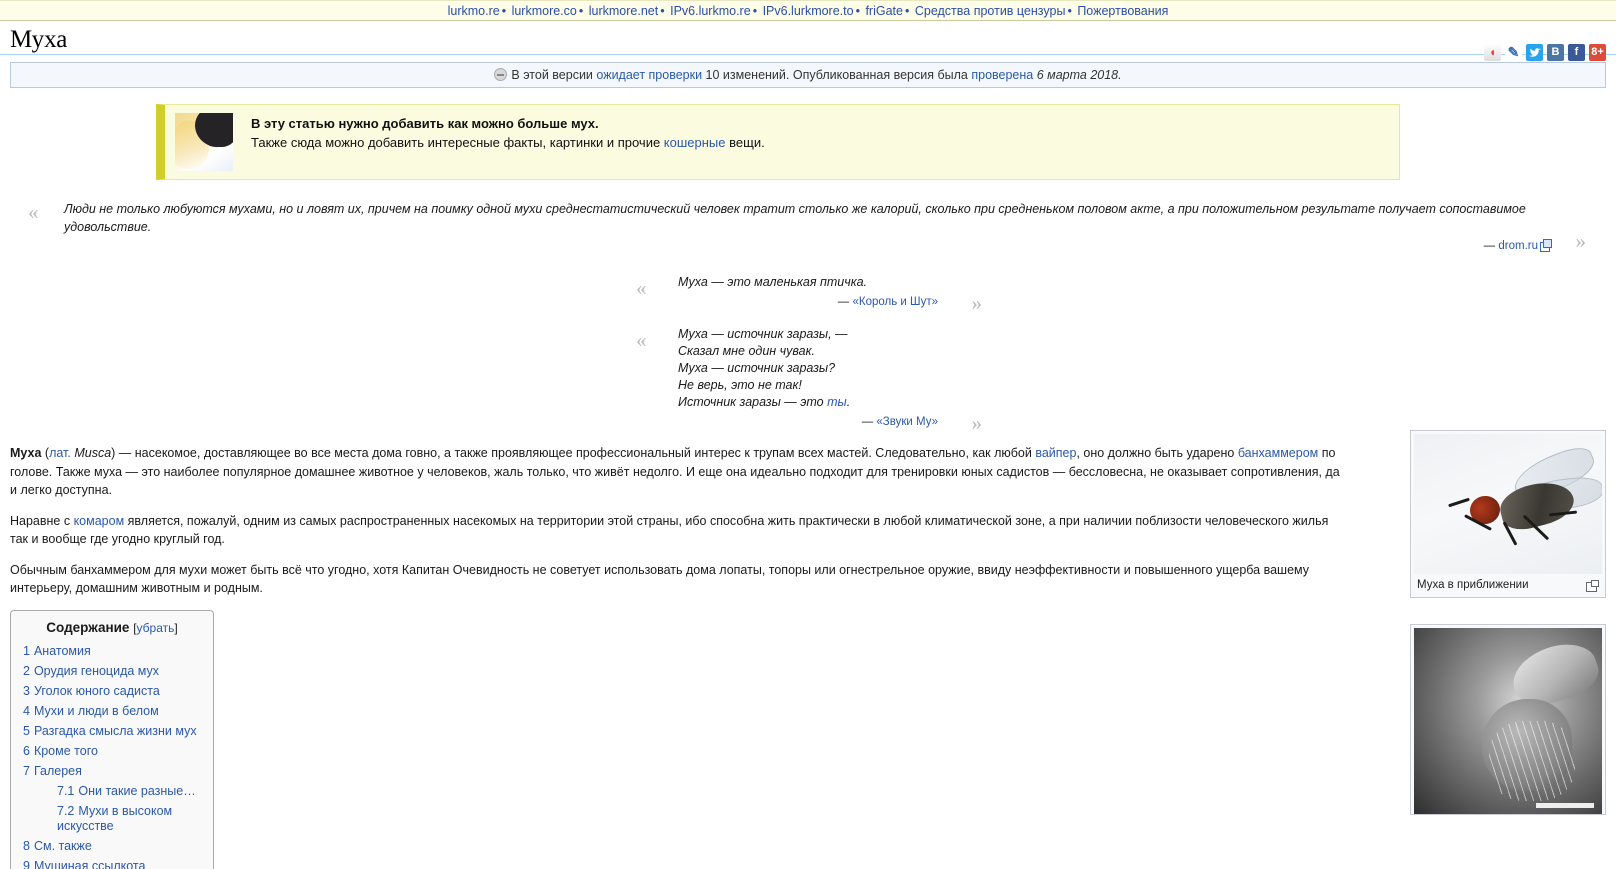 The width and height of the screenshot is (1616, 869). Describe the element at coordinates (1002, 75) in the screenshot. I see `notice-link-checked: проверена` at that location.